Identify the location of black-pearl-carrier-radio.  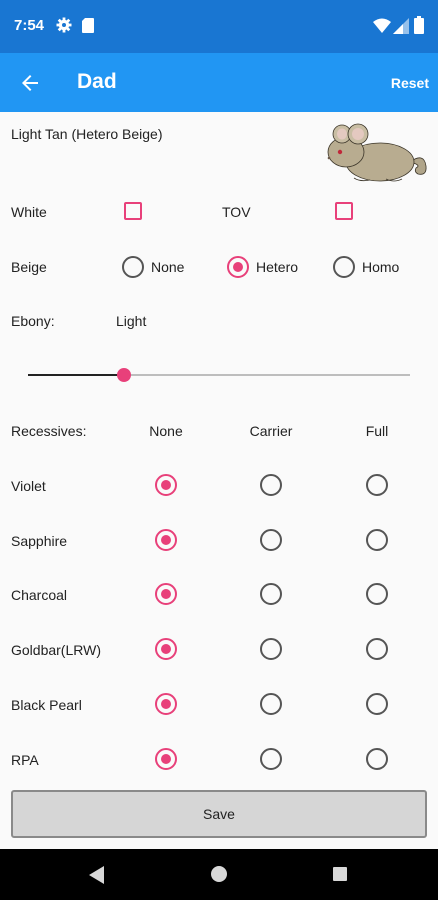
(271, 704).